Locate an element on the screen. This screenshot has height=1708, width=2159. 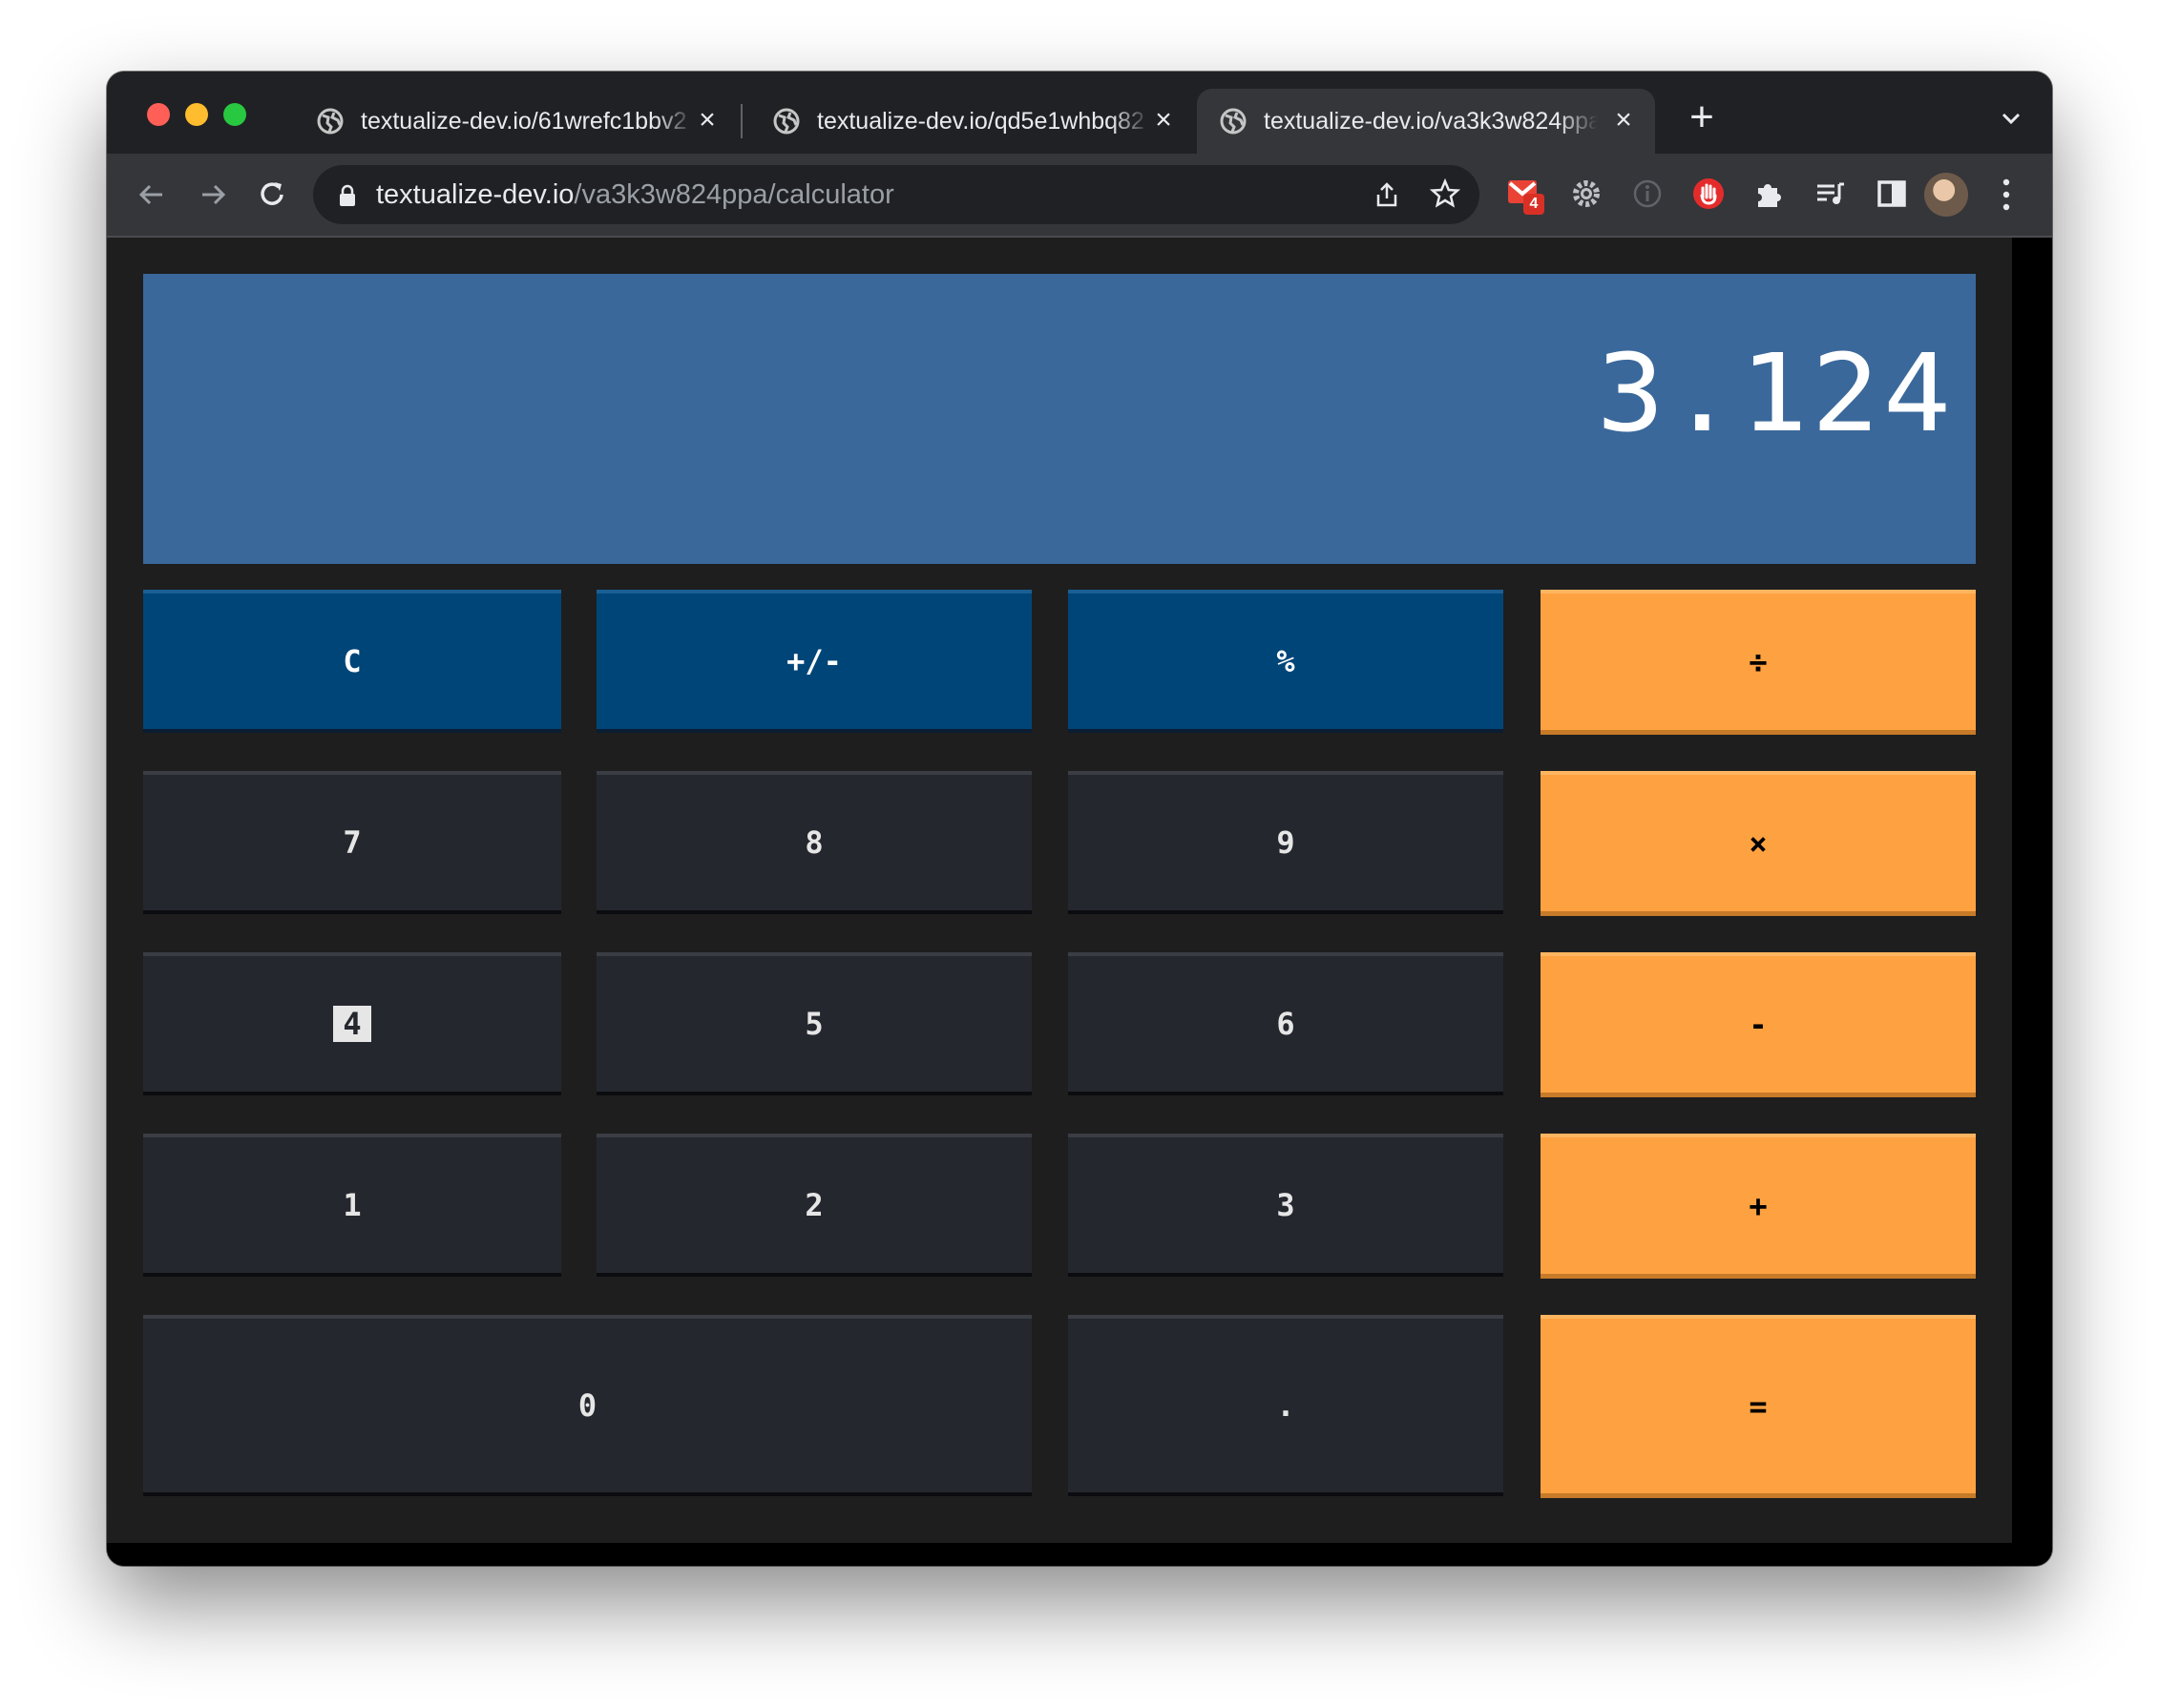
url-host: textualize-dev.io is located at coordinates (475, 194).